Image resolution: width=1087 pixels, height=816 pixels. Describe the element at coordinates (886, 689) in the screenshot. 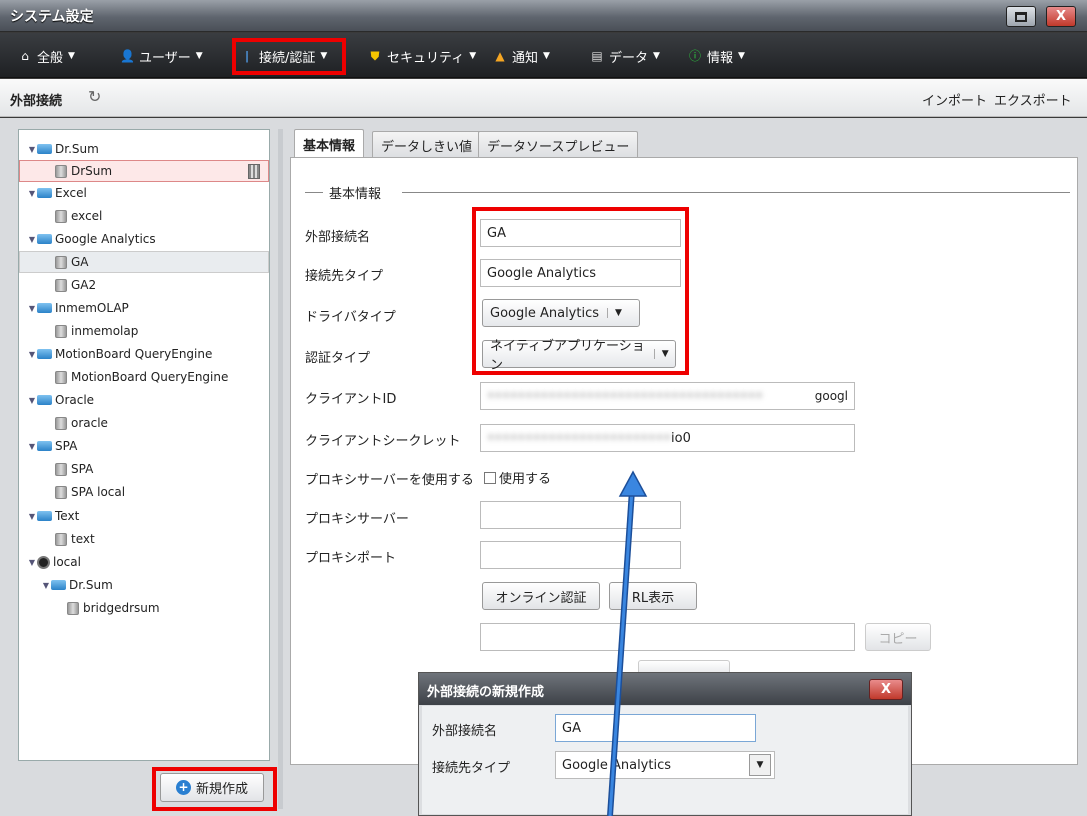

I see `dialog-close-button: X` at that location.